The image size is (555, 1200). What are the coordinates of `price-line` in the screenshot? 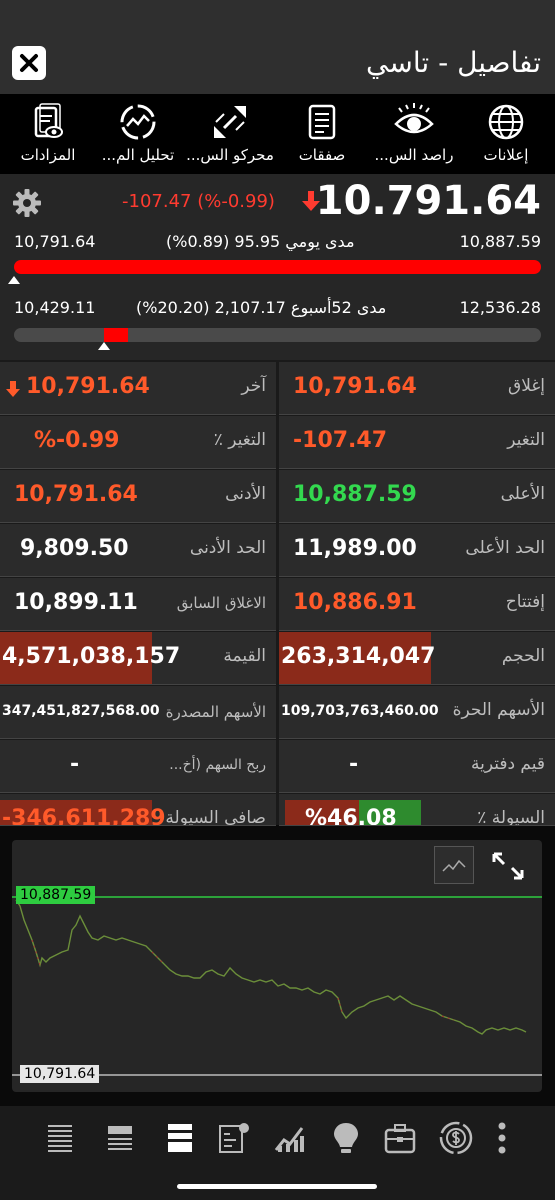 It's located at (271, 967).